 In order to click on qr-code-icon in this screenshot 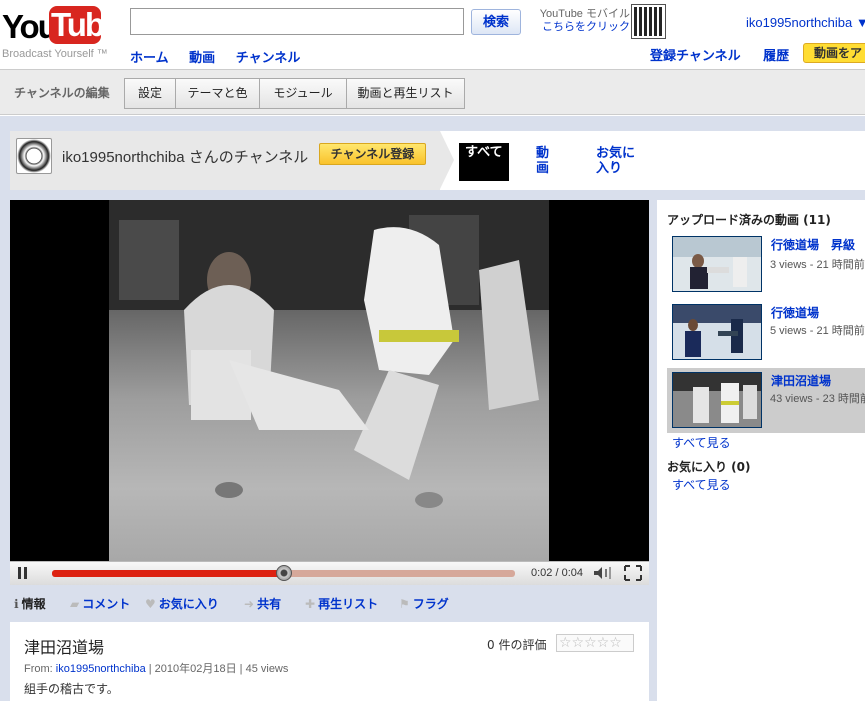, I will do `click(648, 21)`.